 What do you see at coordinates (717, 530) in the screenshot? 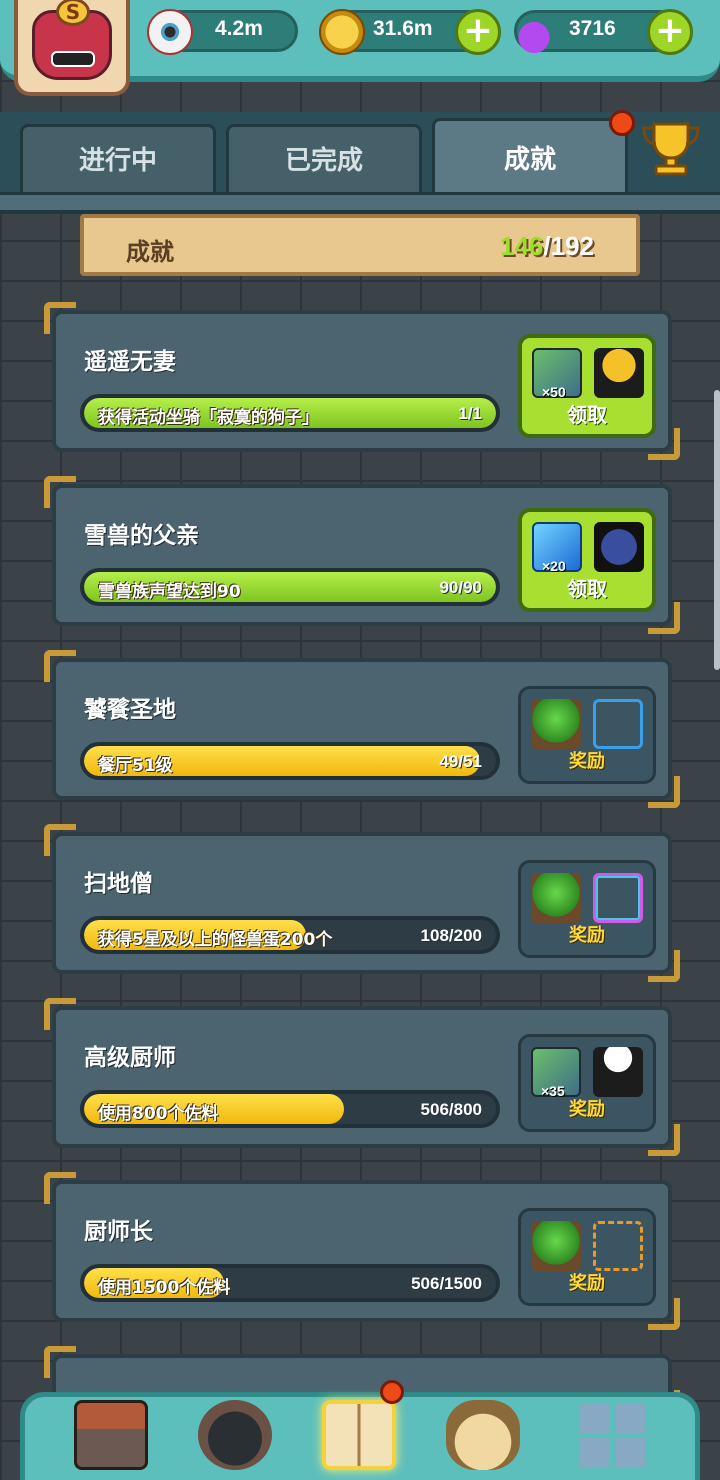
I see `scrollbar` at bounding box center [717, 530].